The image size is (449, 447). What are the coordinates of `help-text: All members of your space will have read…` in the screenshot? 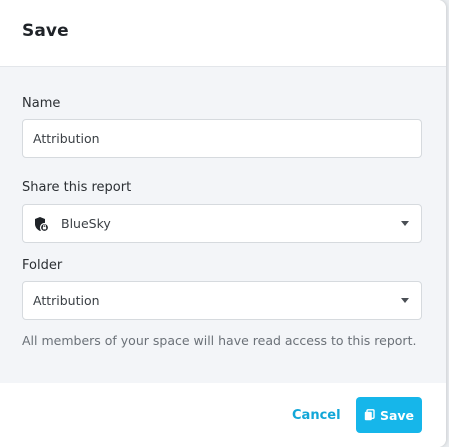 It's located at (219, 340).